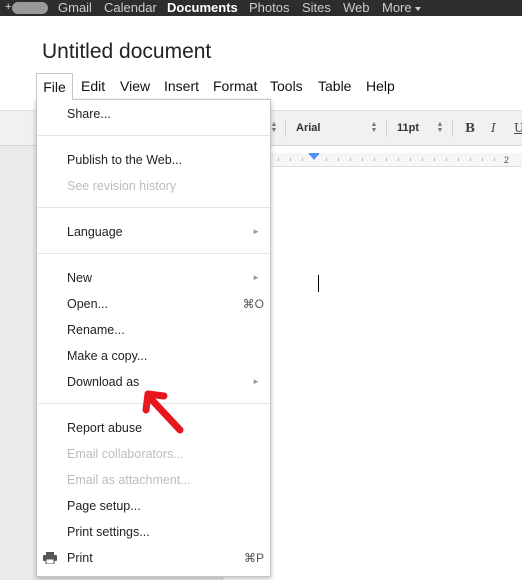  What do you see at coordinates (80, 558) in the screenshot?
I see `menu-item-label: Print` at bounding box center [80, 558].